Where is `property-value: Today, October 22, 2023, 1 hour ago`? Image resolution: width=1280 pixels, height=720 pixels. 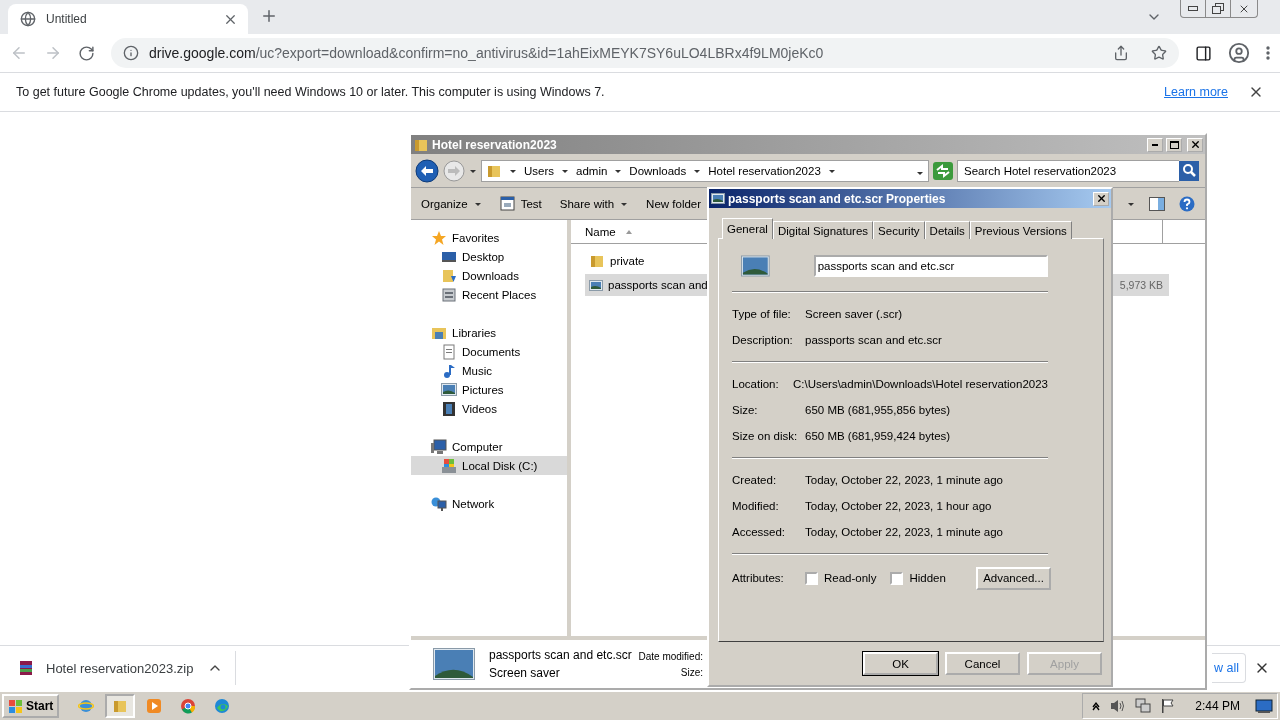 property-value: Today, October 22, 2023, 1 hour ago is located at coordinates (898, 506).